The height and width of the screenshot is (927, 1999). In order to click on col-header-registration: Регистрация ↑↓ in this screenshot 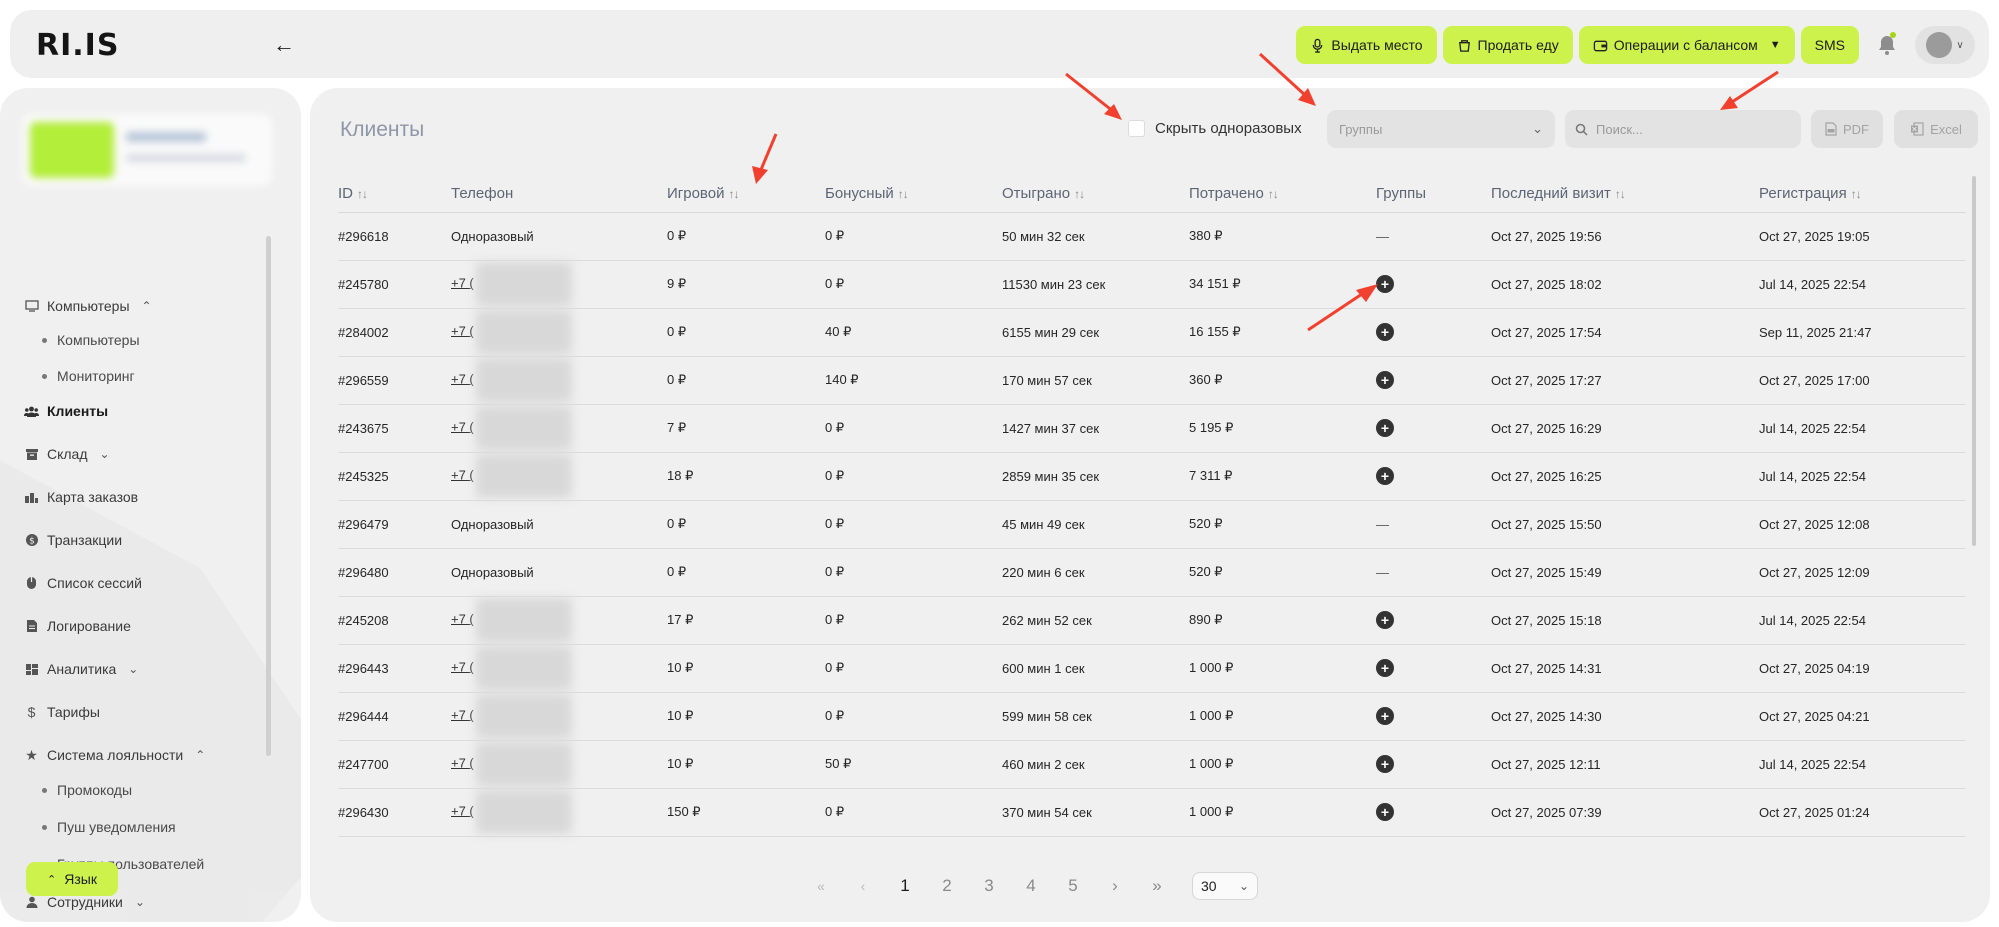, I will do `click(1862, 192)`.